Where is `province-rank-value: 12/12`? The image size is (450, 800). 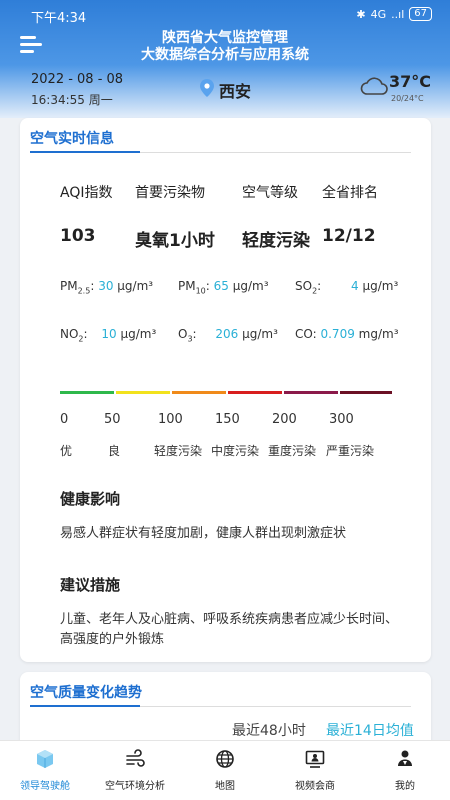 province-rank-value: 12/12 is located at coordinates (349, 236).